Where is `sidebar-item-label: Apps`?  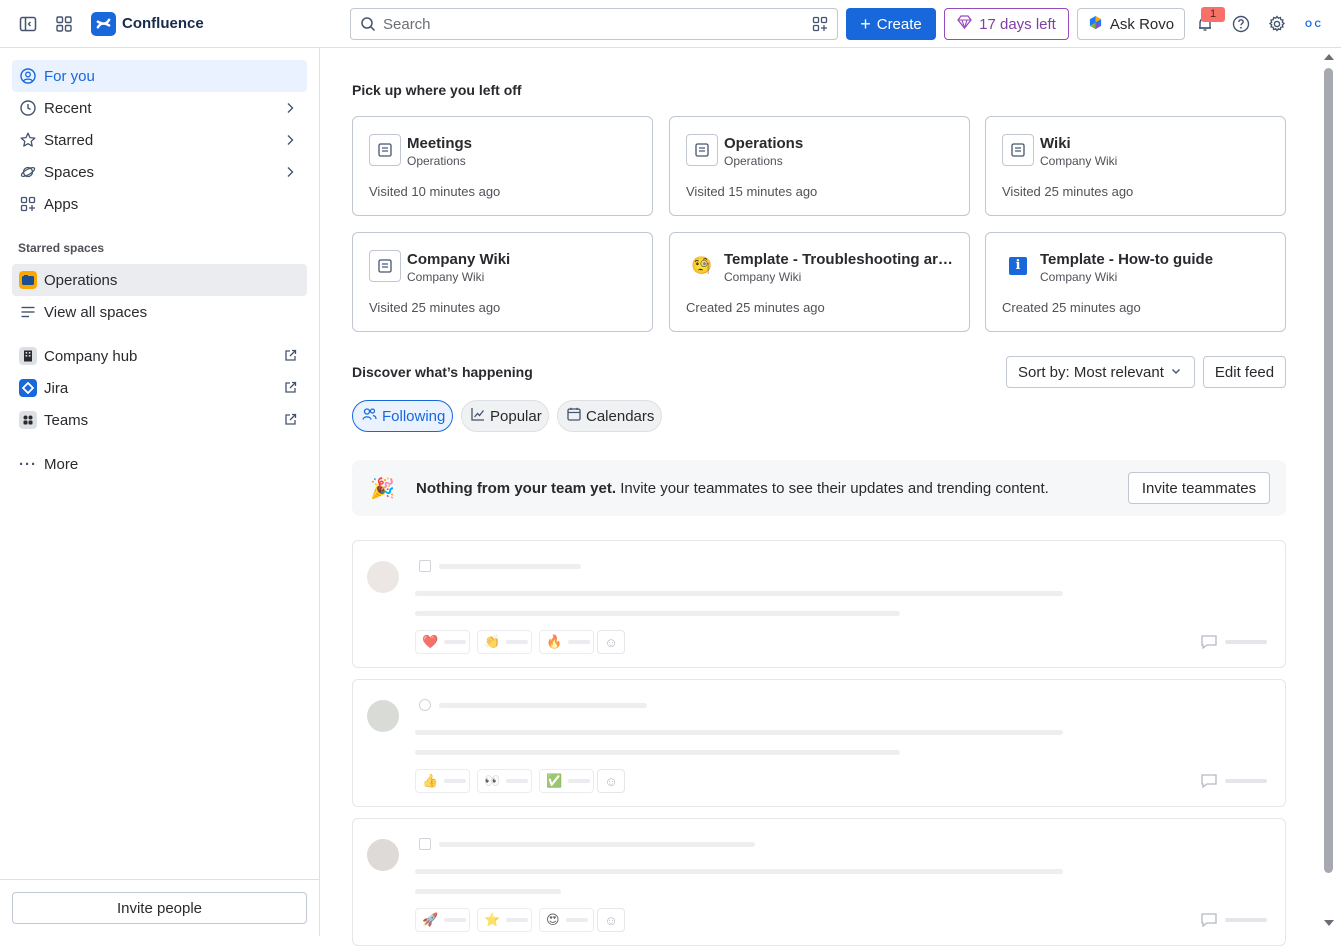
sidebar-item-label: Apps is located at coordinates (61, 204).